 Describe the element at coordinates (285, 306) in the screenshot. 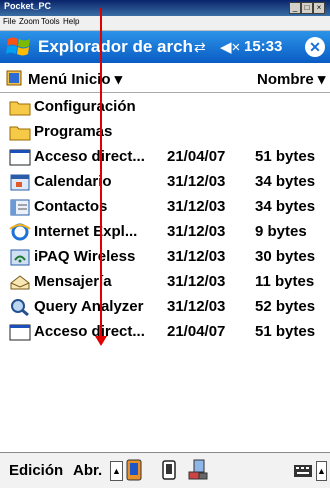

I see `file-size: 52 bytes` at that location.